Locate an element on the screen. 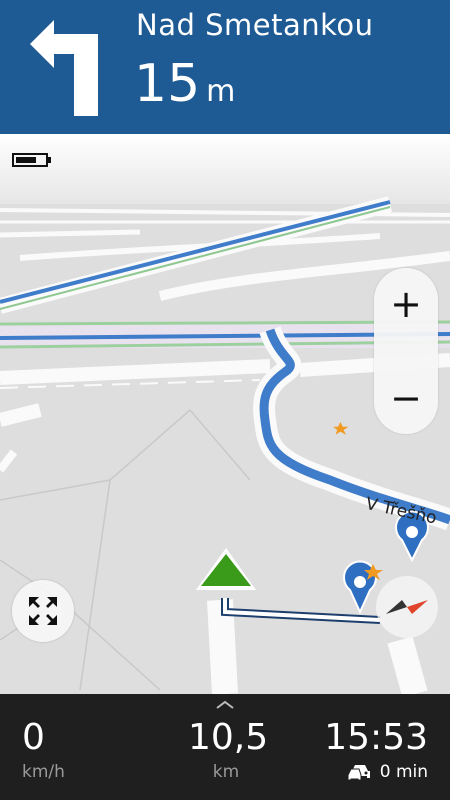 The height and width of the screenshot is (800, 450). compass-icon is located at coordinates (407, 607).